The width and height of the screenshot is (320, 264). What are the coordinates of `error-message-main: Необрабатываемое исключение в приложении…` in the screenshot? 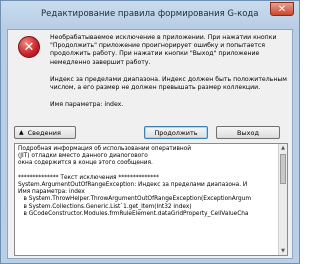 It's located at (163, 50).